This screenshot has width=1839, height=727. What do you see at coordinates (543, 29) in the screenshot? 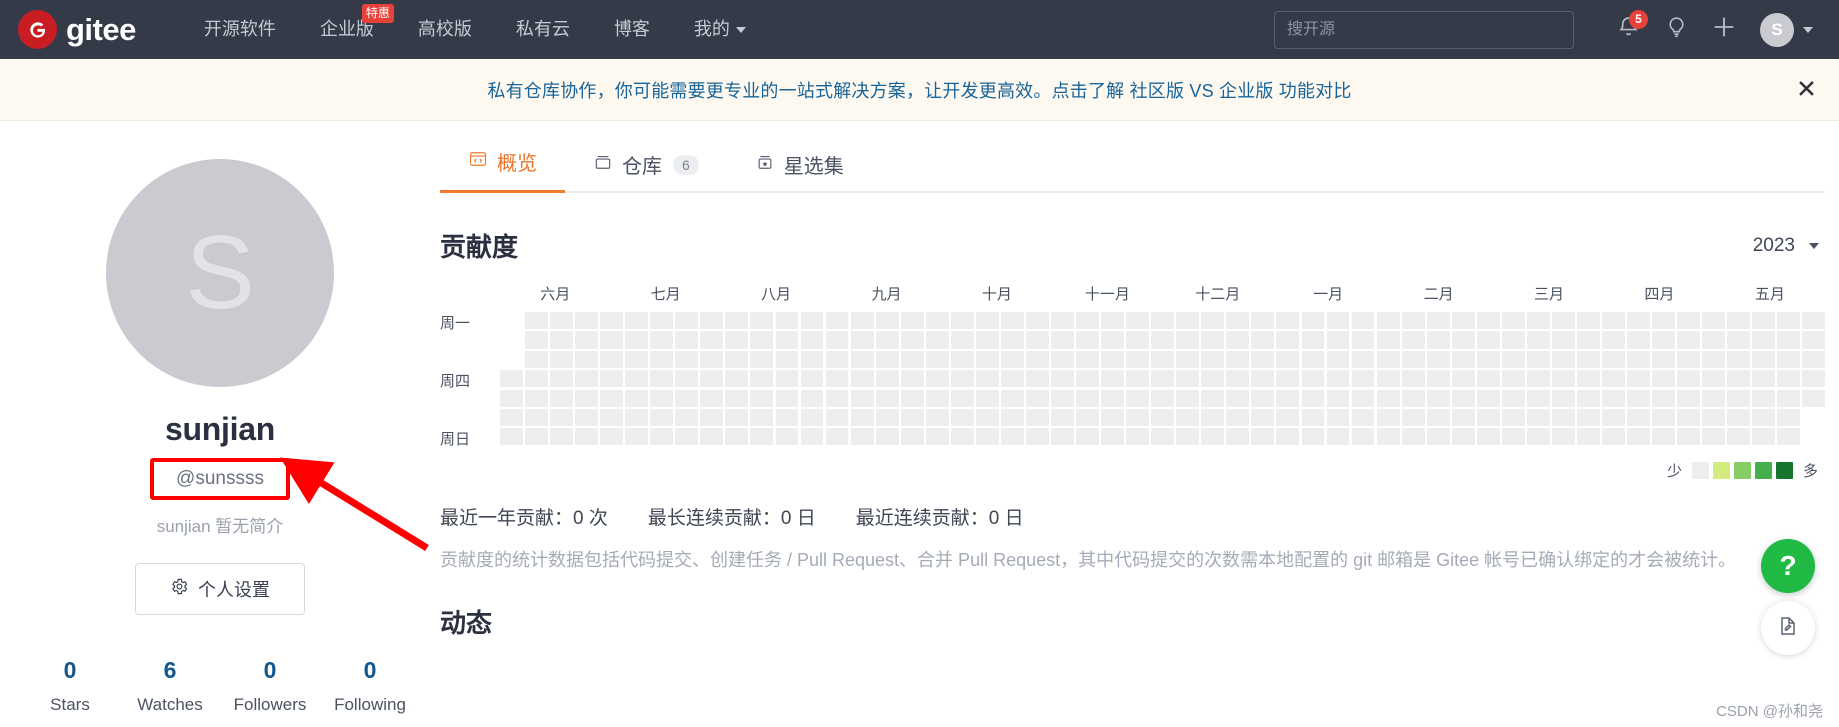
I see `nav-item-privatecloud: 私有云` at bounding box center [543, 29].